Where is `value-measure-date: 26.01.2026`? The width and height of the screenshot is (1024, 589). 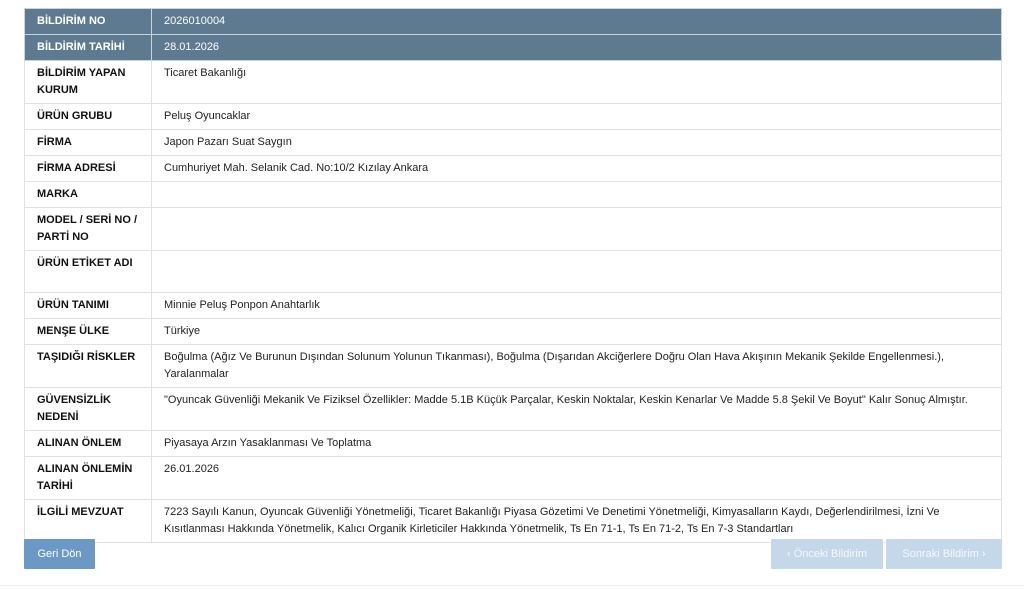
value-measure-date: 26.01.2026 is located at coordinates (576, 478).